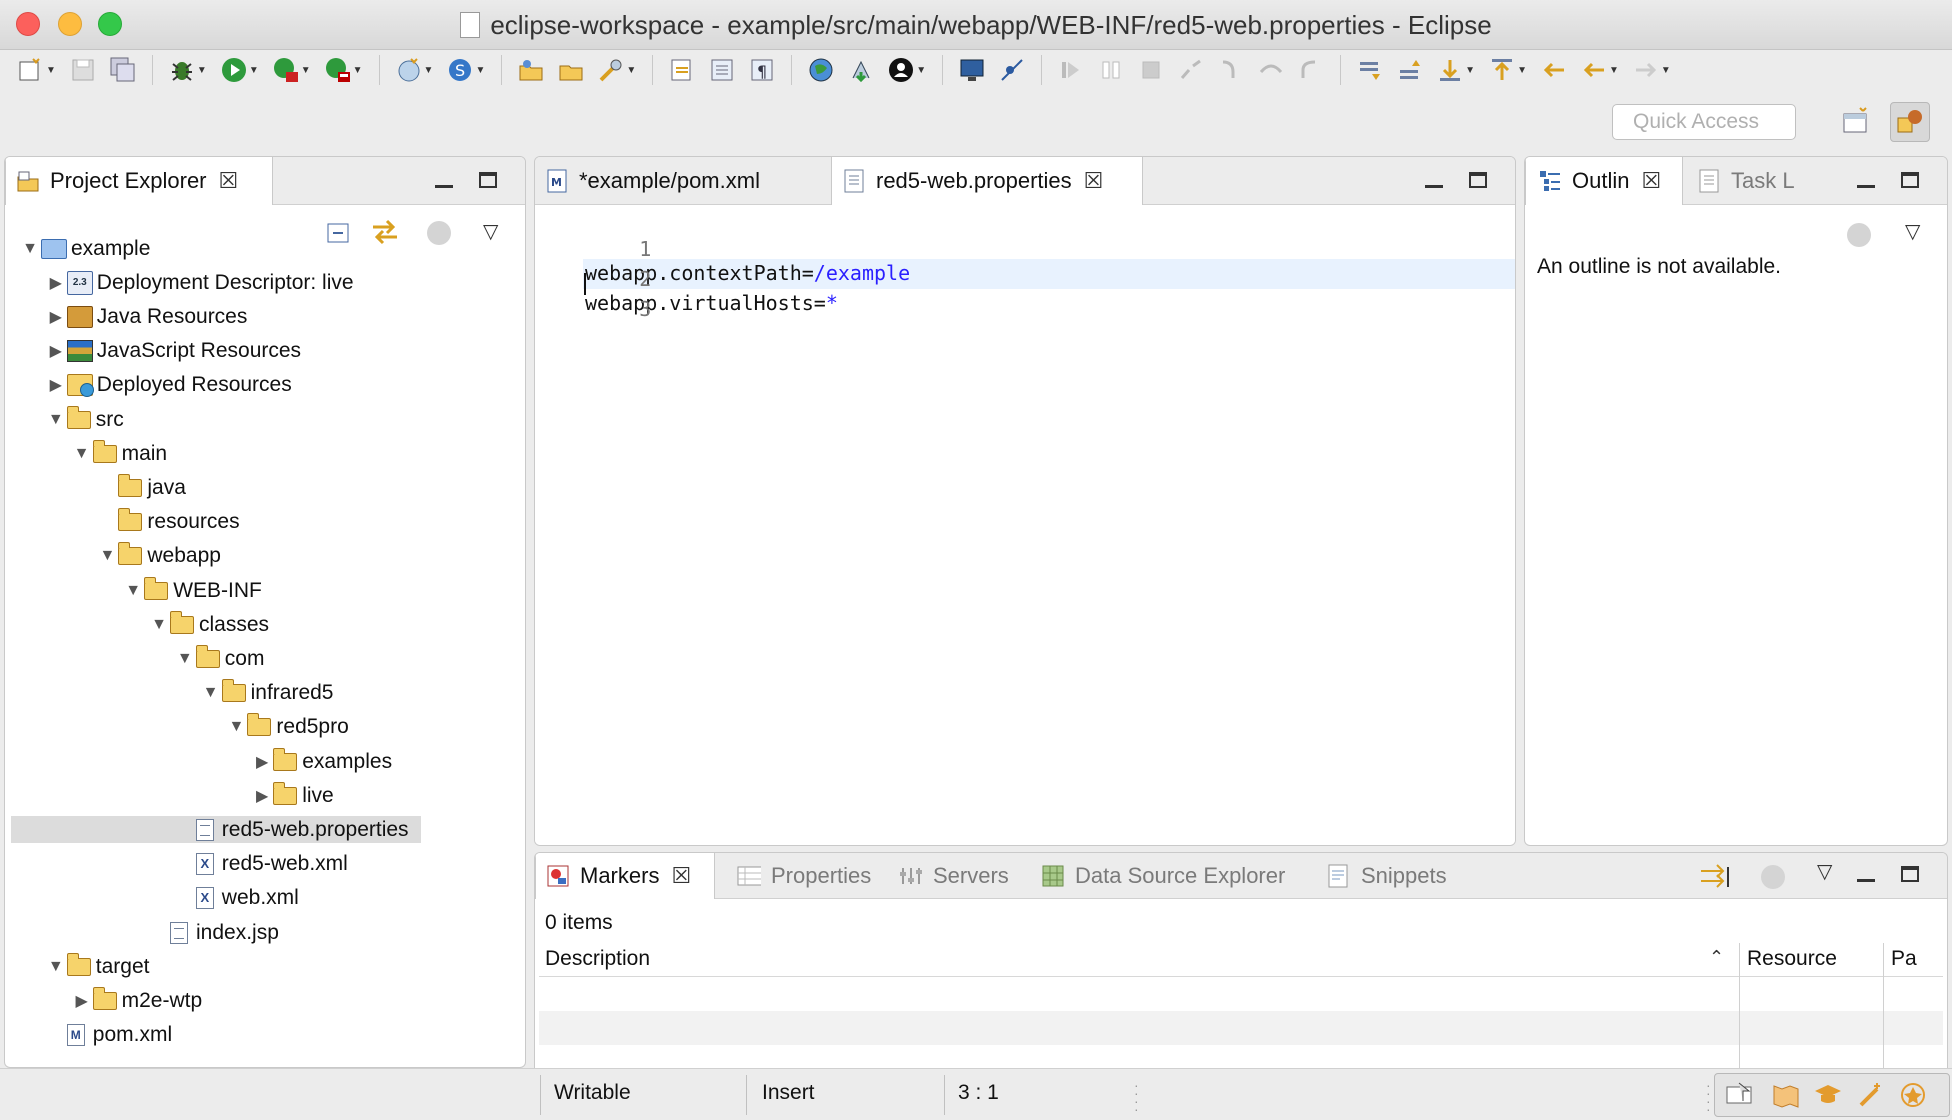  I want to click on tree-item: Mpom.xml, so click(210, 1035).